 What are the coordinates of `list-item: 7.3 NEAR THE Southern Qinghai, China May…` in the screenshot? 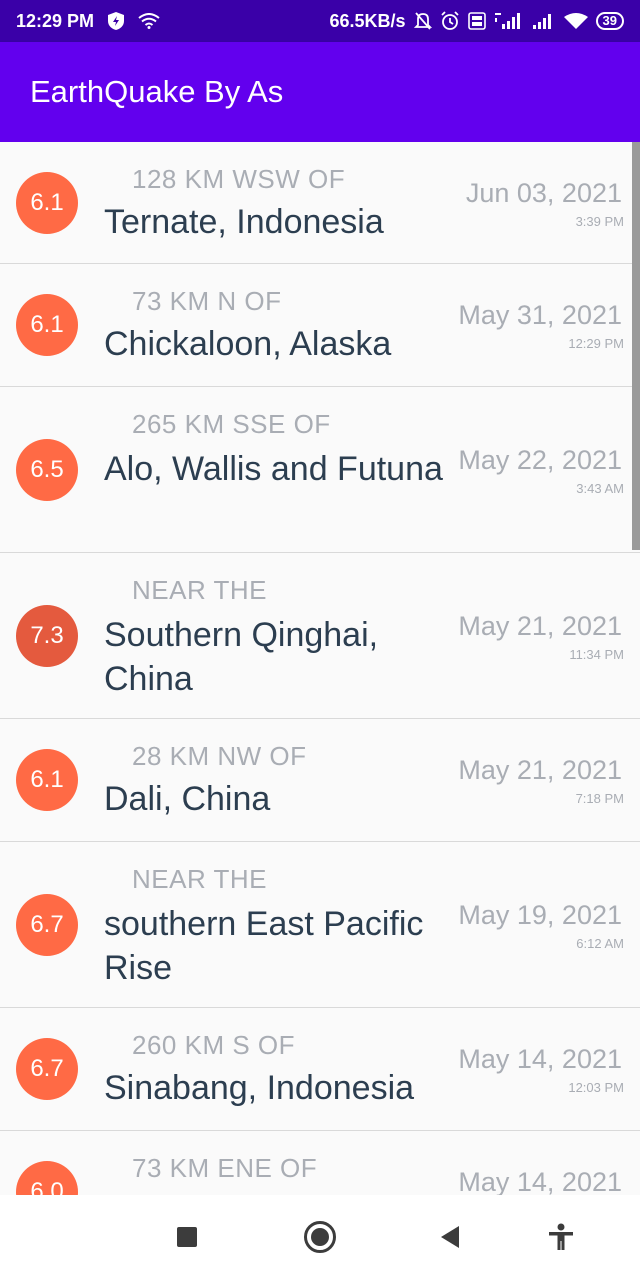 It's located at (320, 636).